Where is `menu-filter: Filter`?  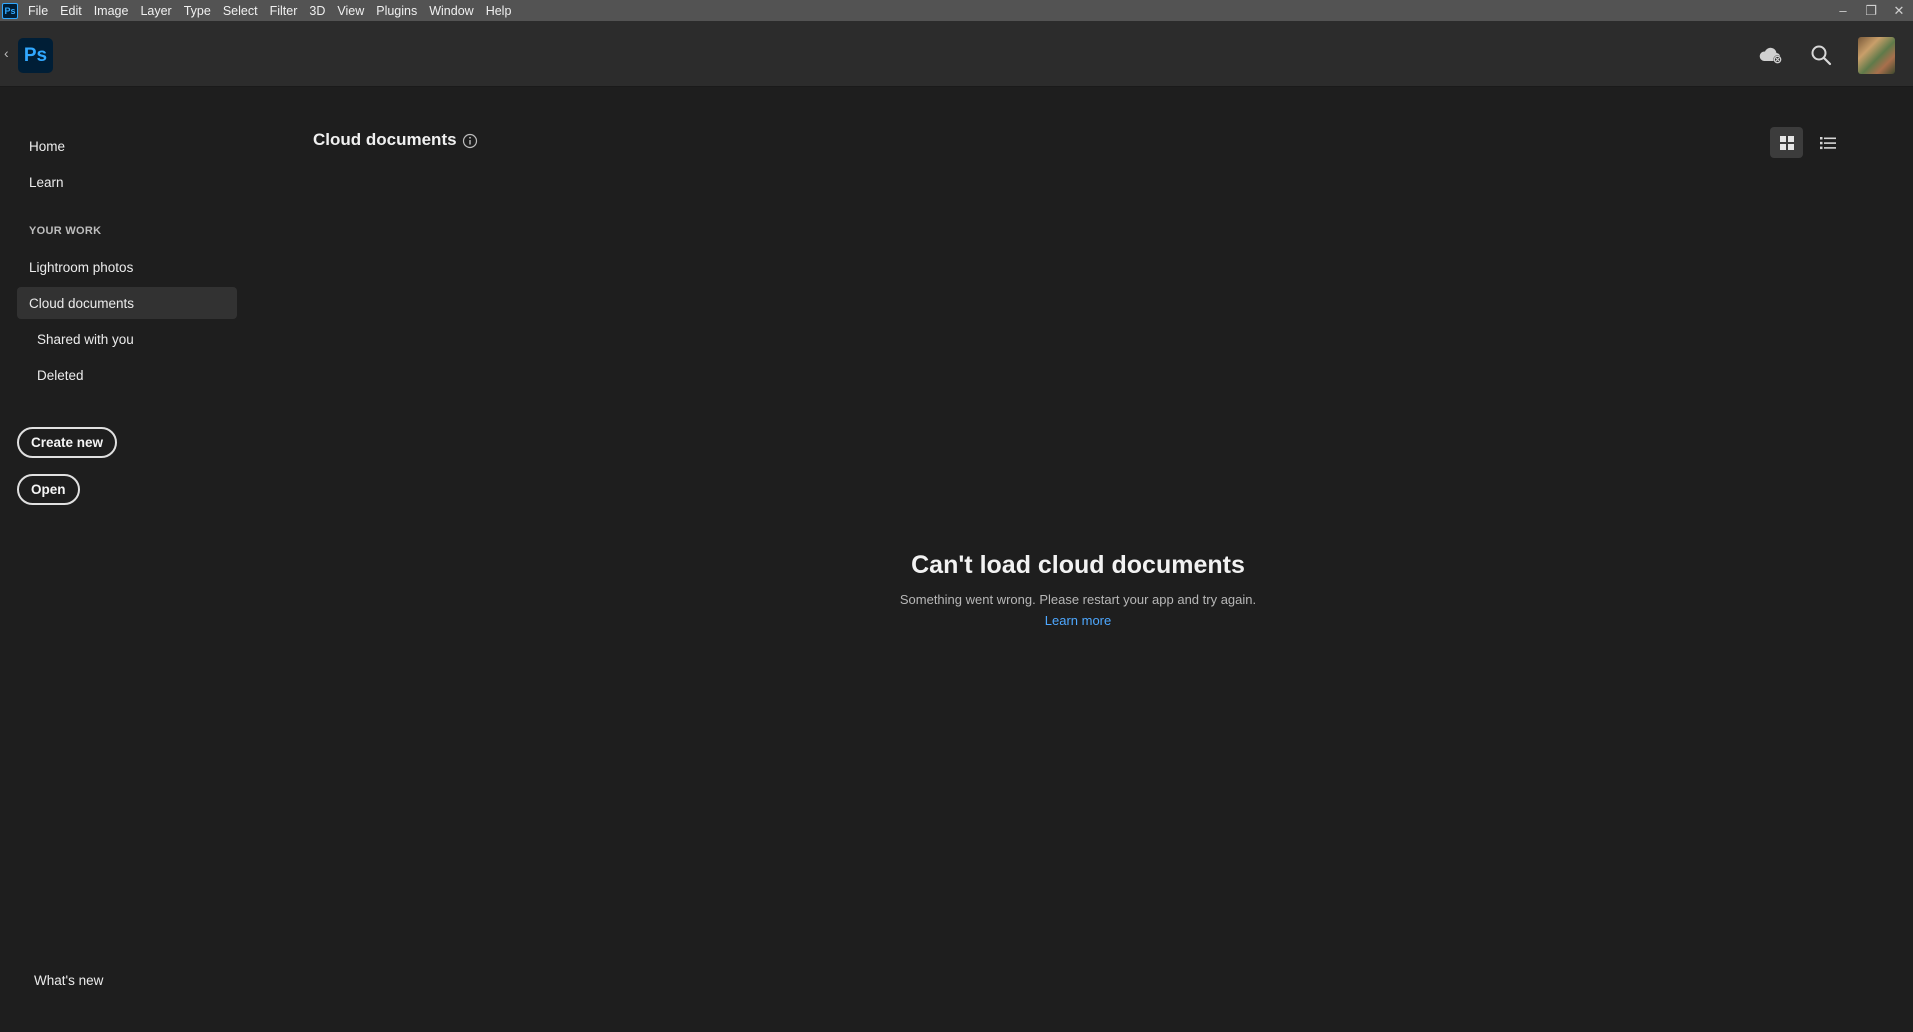
menu-filter: Filter is located at coordinates (284, 11).